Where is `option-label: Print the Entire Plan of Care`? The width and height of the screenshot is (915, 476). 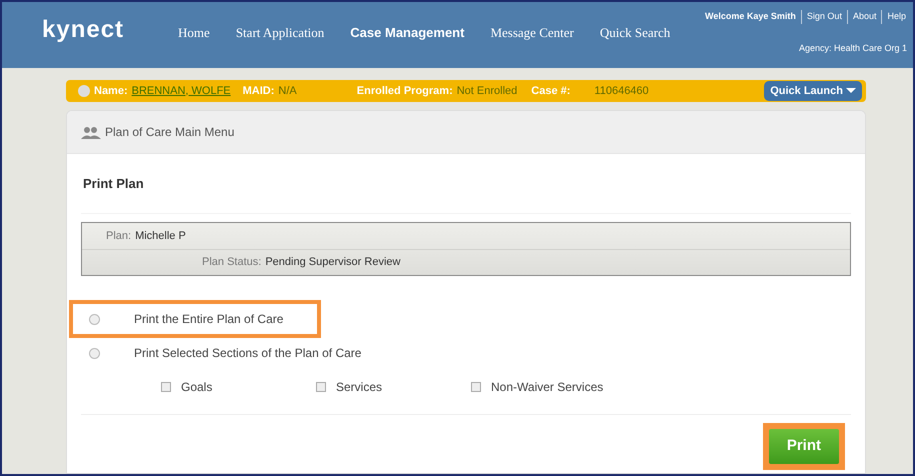 option-label: Print the Entire Plan of Care is located at coordinates (209, 319).